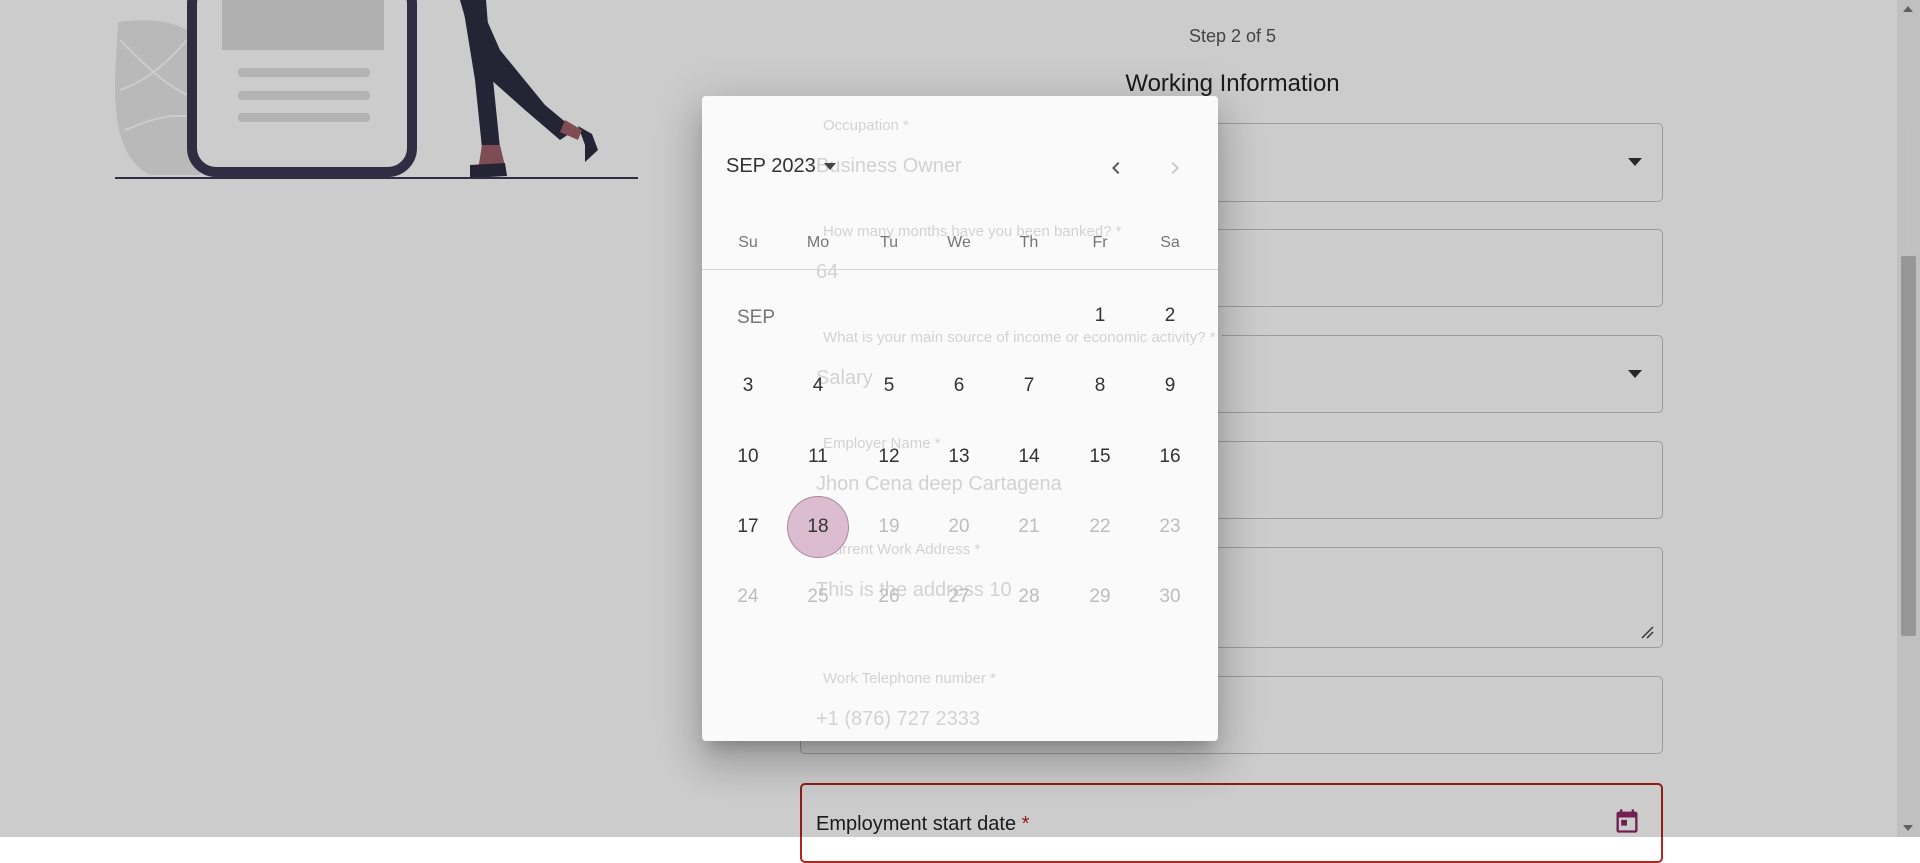 The image size is (1920, 863). What do you see at coordinates (1170, 316) in the screenshot?
I see `day-button: 2` at bounding box center [1170, 316].